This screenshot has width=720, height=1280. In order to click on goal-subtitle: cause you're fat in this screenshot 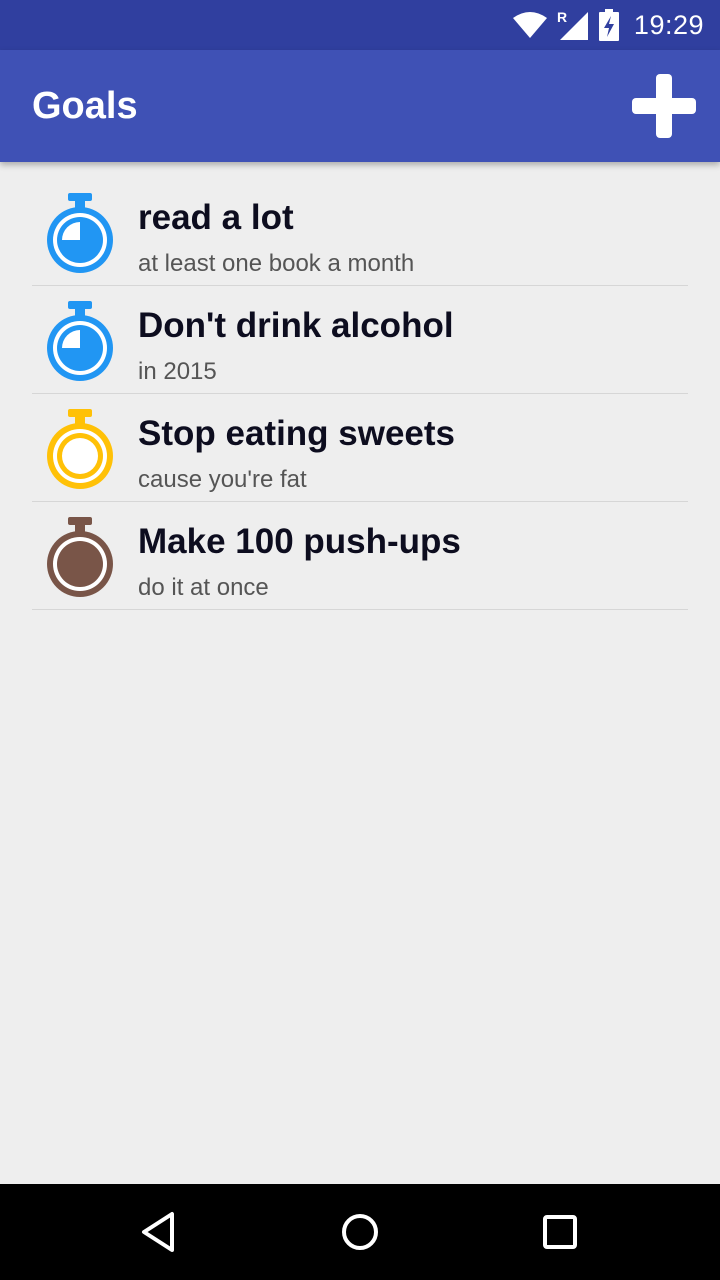, I will do `click(222, 479)`.